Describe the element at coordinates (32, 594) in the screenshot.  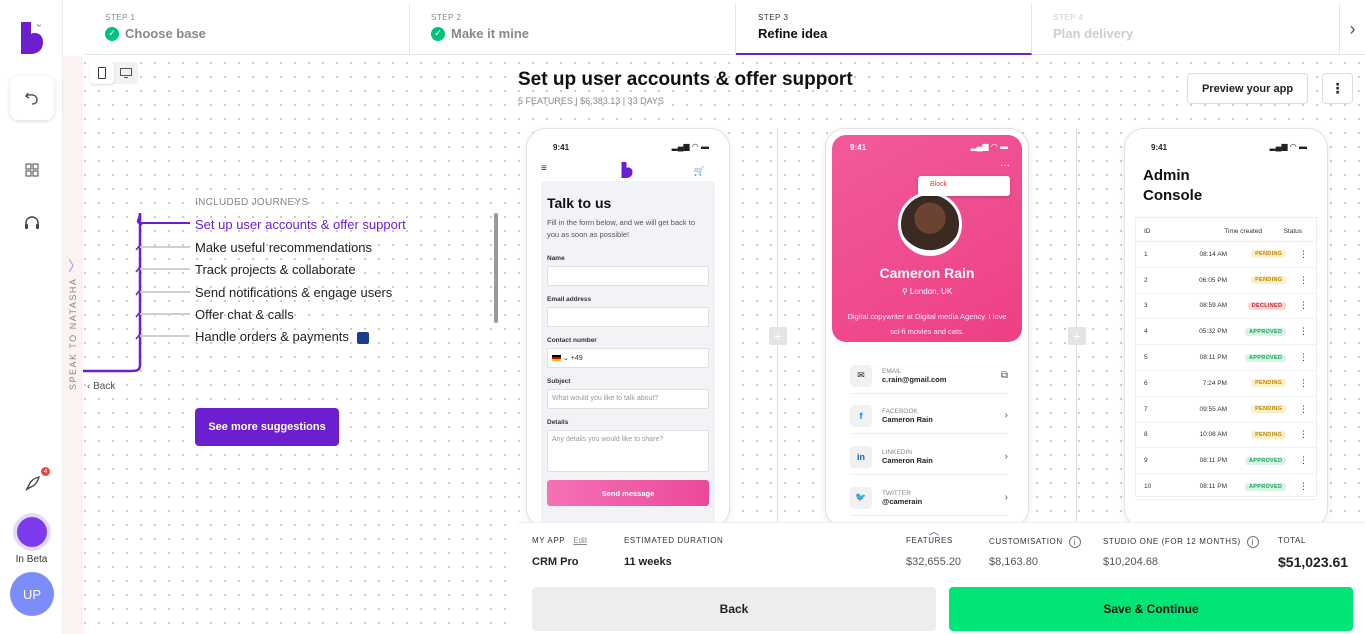
I see `avatar: UP` at that location.